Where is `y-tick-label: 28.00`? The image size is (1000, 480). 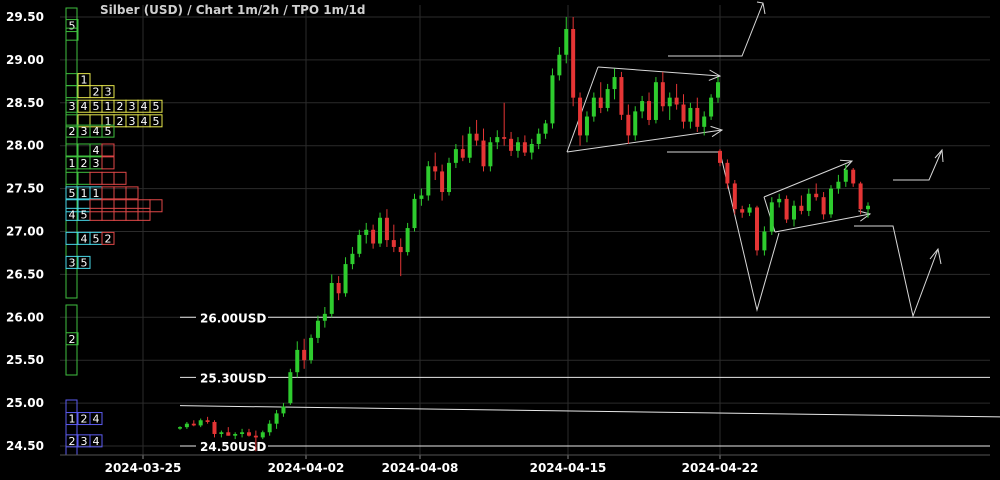 y-tick-label: 28.00 is located at coordinates (25, 146).